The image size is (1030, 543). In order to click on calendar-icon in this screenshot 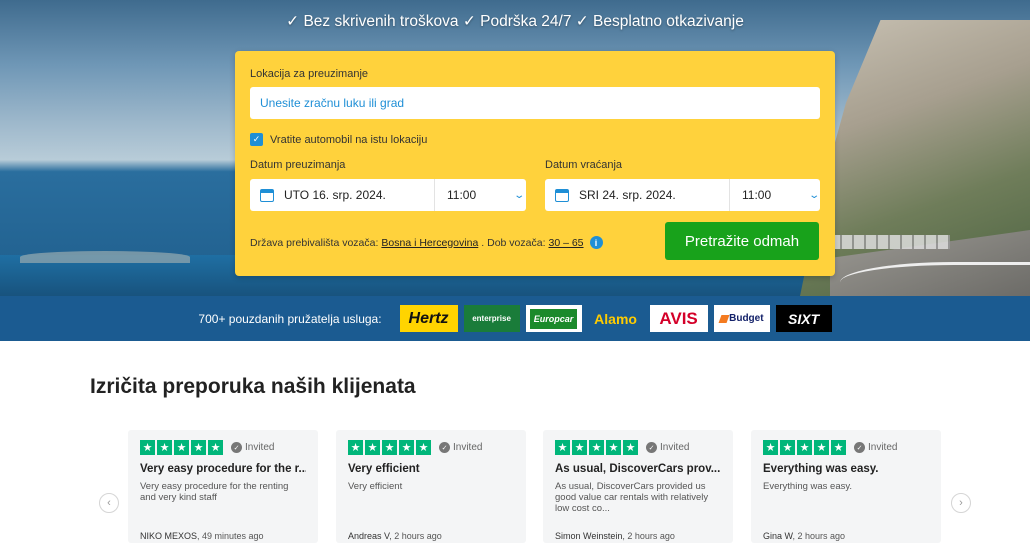, I will do `click(267, 195)`.